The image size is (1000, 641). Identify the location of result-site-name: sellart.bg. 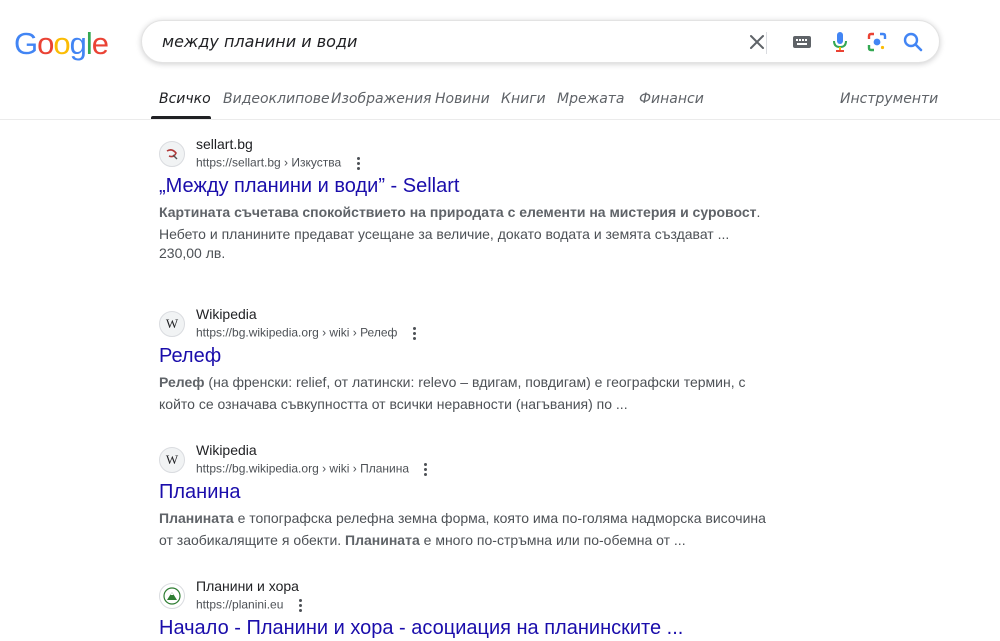
(224, 144).